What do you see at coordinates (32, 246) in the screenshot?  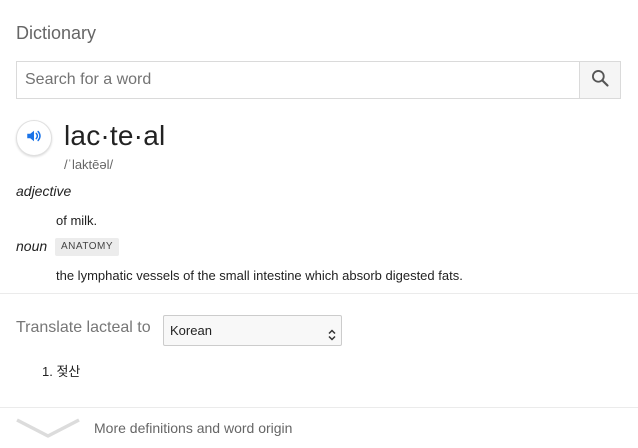 I see `part-of-speech-noun: noun` at bounding box center [32, 246].